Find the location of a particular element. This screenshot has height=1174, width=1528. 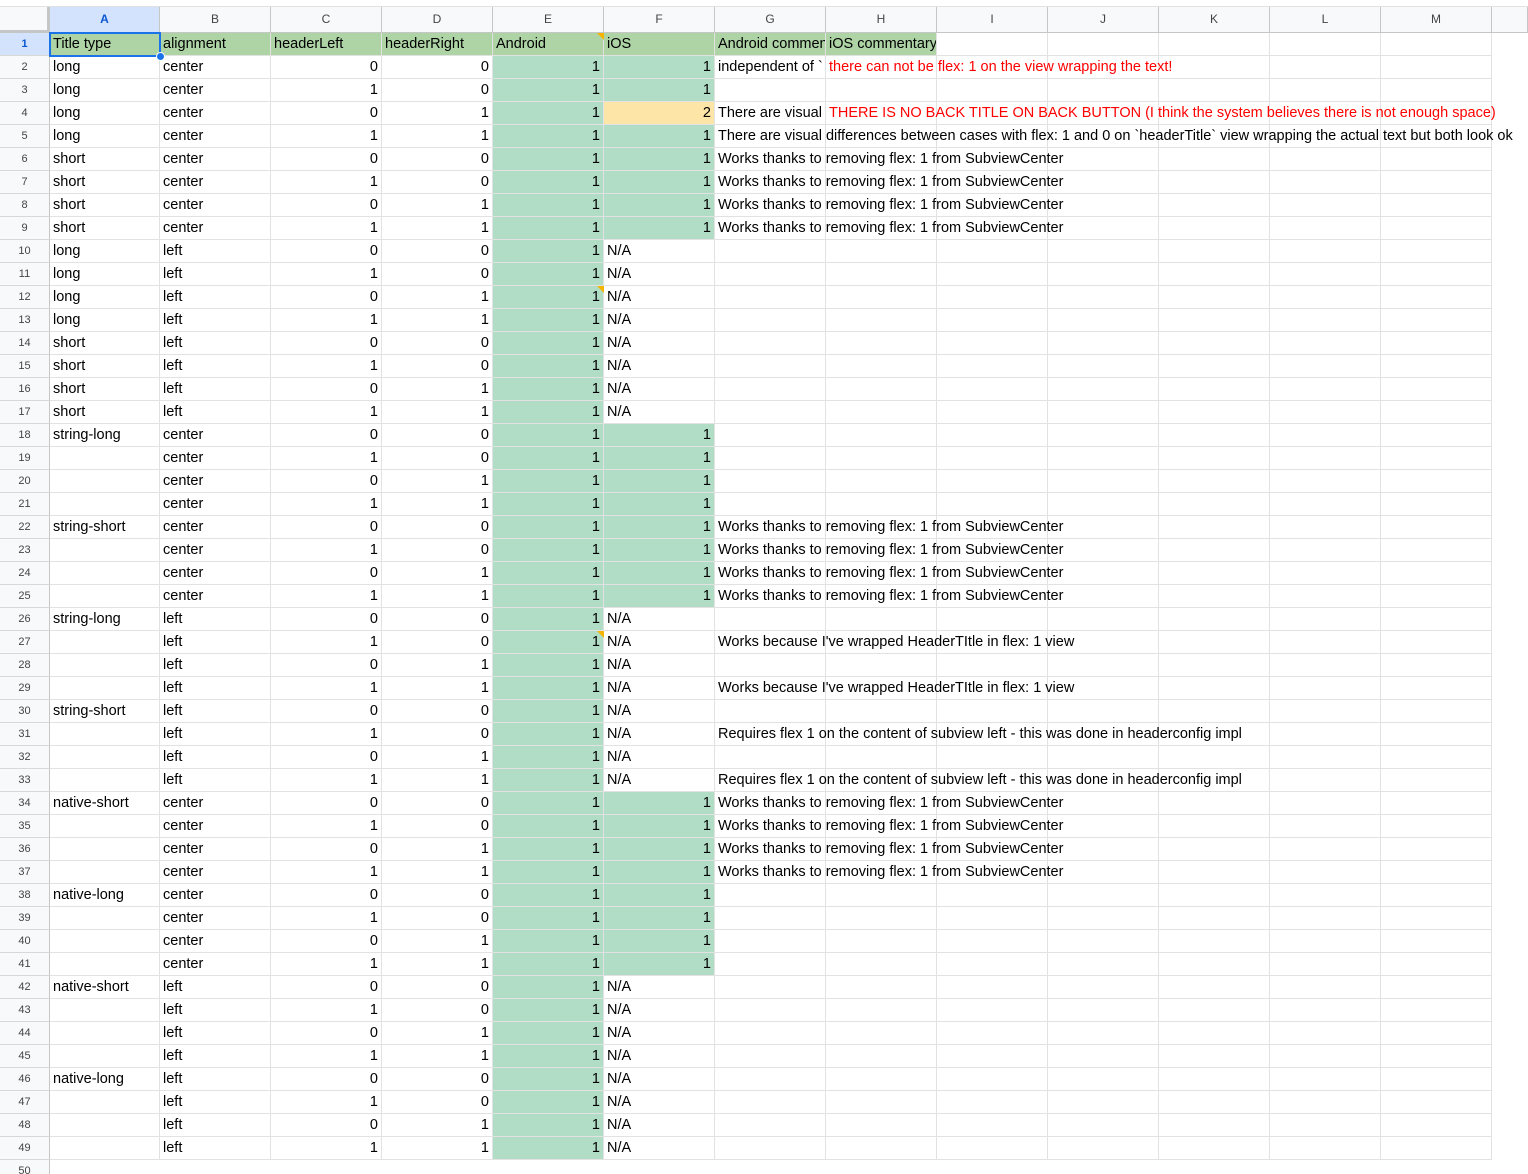

cell-e-11: 1 is located at coordinates (548, 274).